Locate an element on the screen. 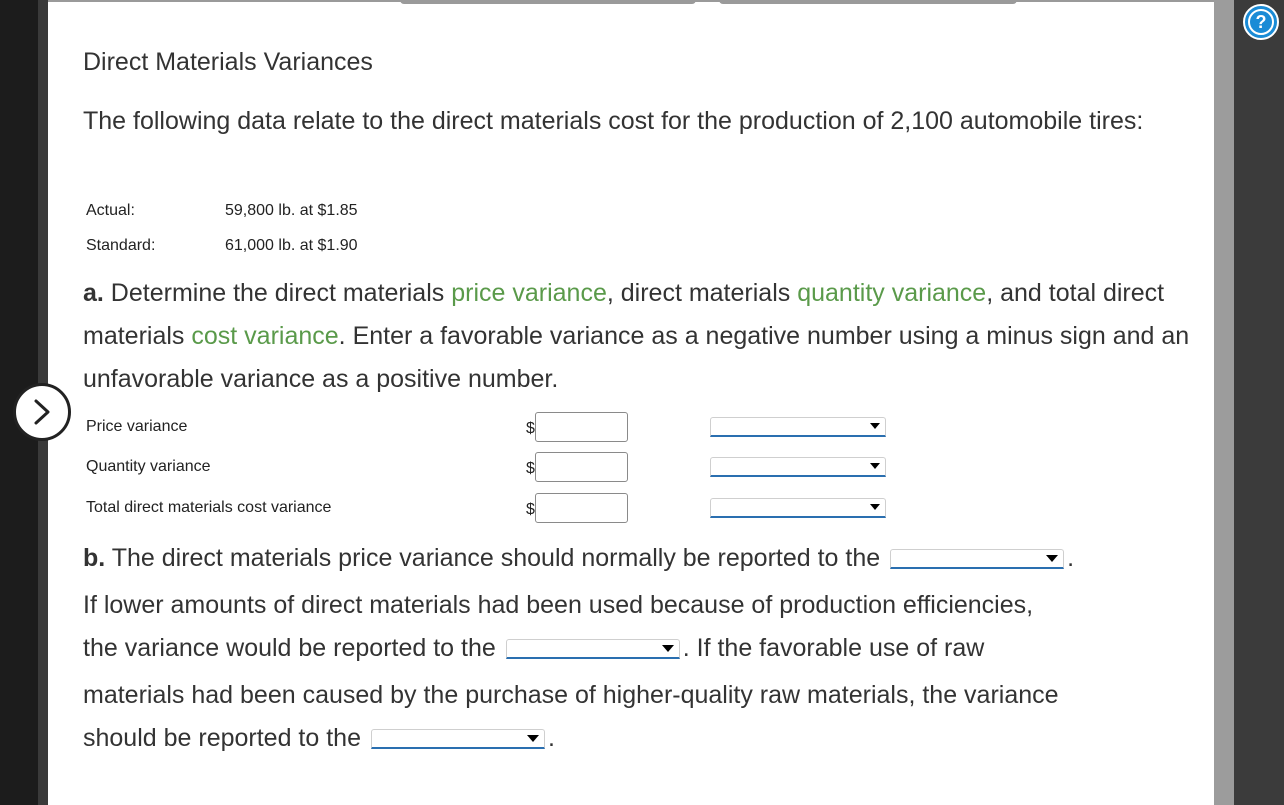 The image size is (1284, 805). quantity-variance-type-select is located at coordinates (798, 467).